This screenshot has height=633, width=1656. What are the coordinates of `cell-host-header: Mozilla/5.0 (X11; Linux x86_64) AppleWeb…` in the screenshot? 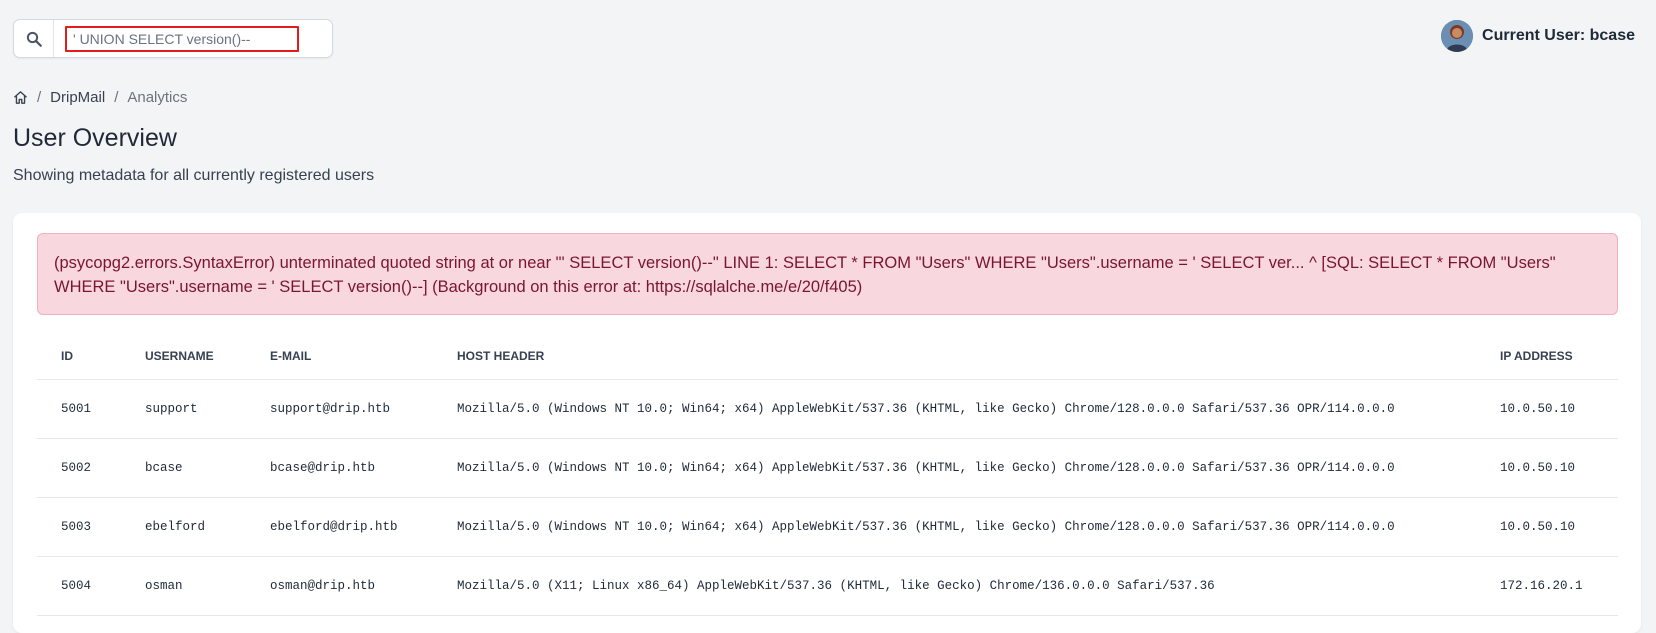 It's located at (954, 586).